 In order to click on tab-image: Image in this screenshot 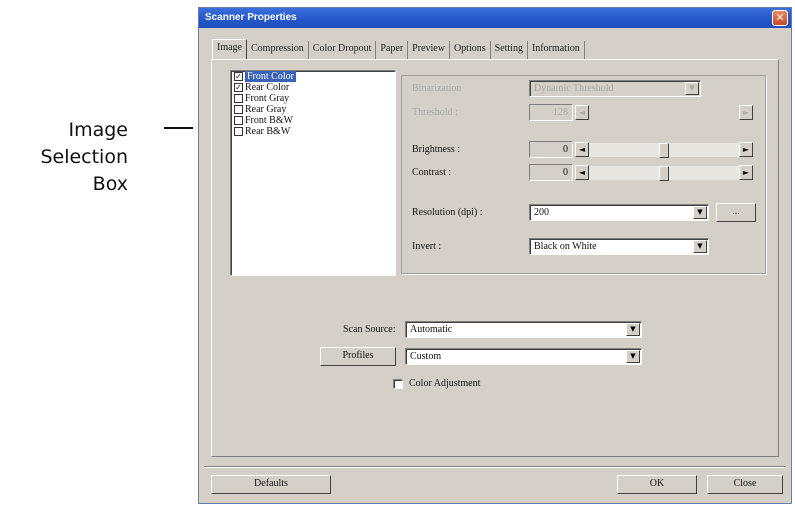, I will do `click(229, 49)`.